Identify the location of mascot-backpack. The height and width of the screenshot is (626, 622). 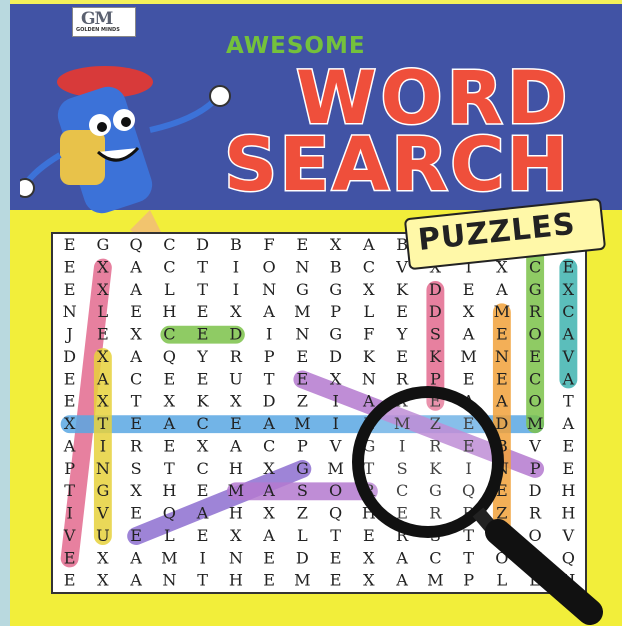
(82, 157).